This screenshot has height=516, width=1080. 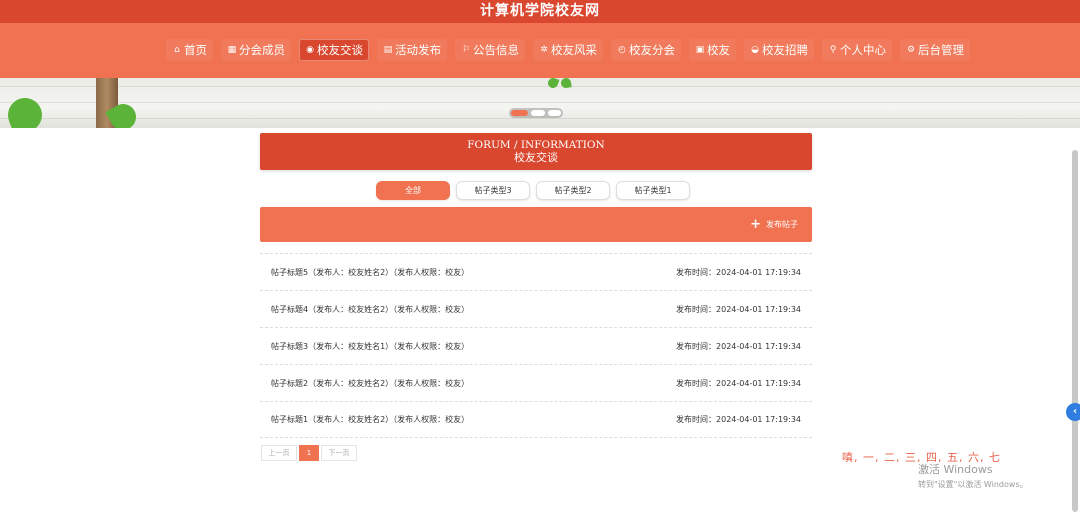 What do you see at coordinates (413, 190) in the screenshot?
I see `category-filter-button: 全部` at bounding box center [413, 190].